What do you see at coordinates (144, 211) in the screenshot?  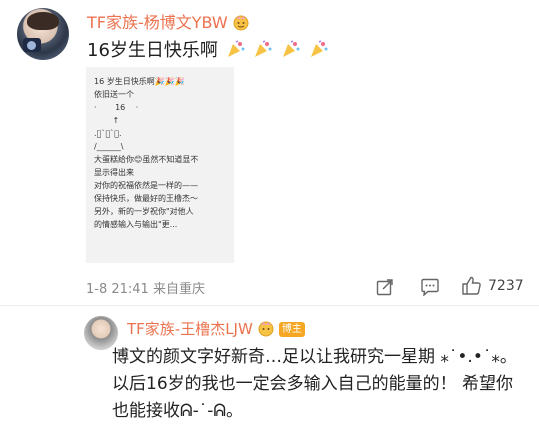 I see `image-line: 另外，新的一岁祝你"对他人` at bounding box center [144, 211].